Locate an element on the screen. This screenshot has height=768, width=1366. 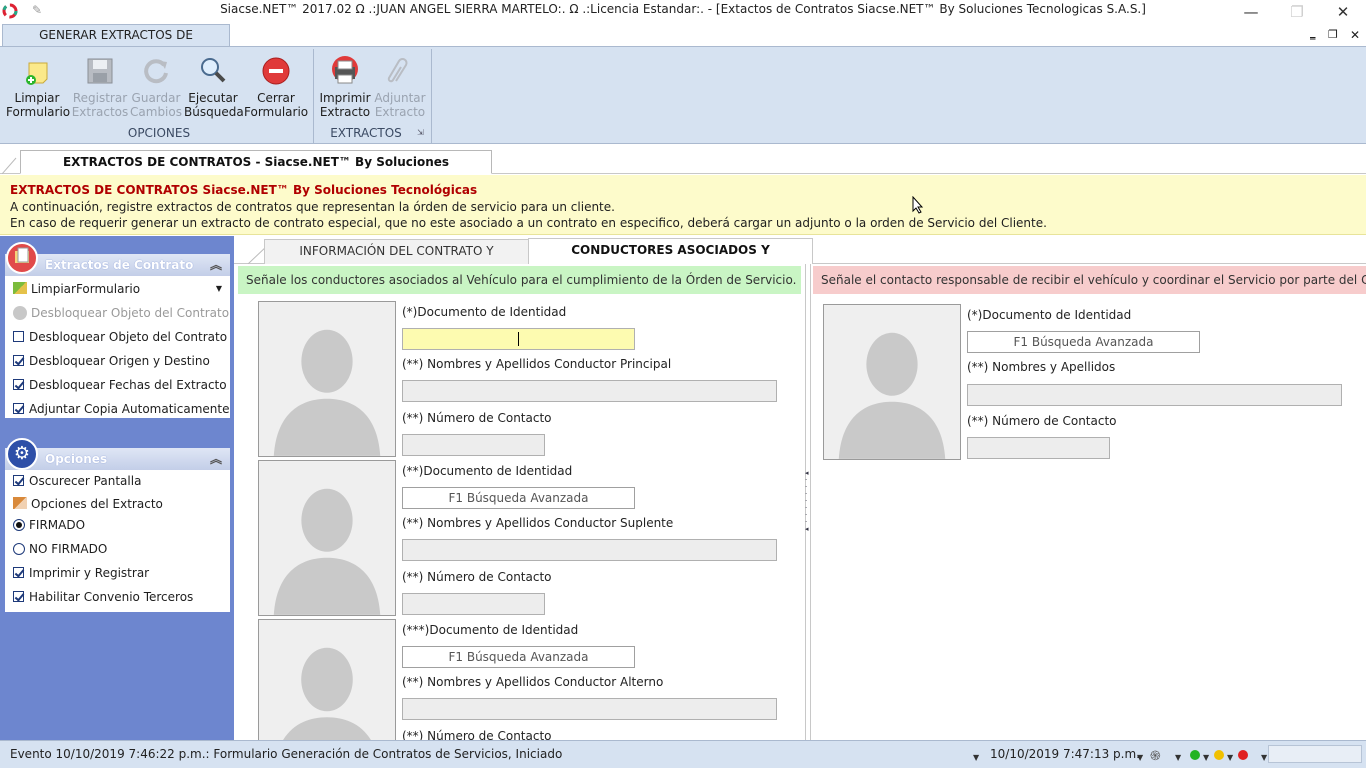
text-caret is located at coordinates (518, 339).